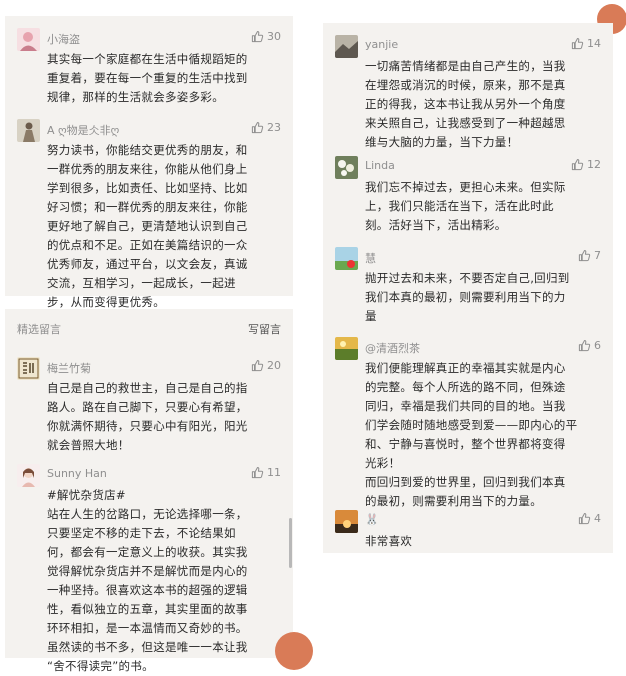 The image size is (626, 676). I want to click on like-count: 7, so click(597, 255).